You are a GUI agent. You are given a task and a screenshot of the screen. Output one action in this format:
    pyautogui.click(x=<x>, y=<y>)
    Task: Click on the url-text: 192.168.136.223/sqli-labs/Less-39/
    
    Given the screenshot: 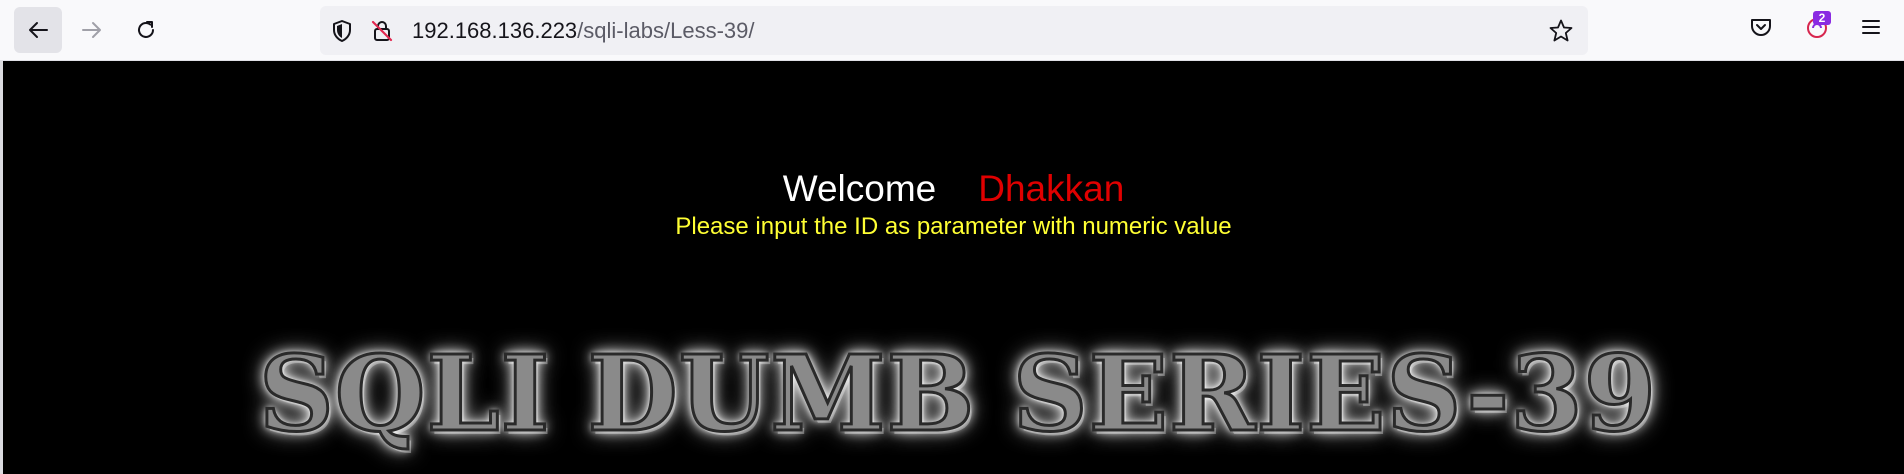 What is the action you would take?
    pyautogui.click(x=583, y=30)
    